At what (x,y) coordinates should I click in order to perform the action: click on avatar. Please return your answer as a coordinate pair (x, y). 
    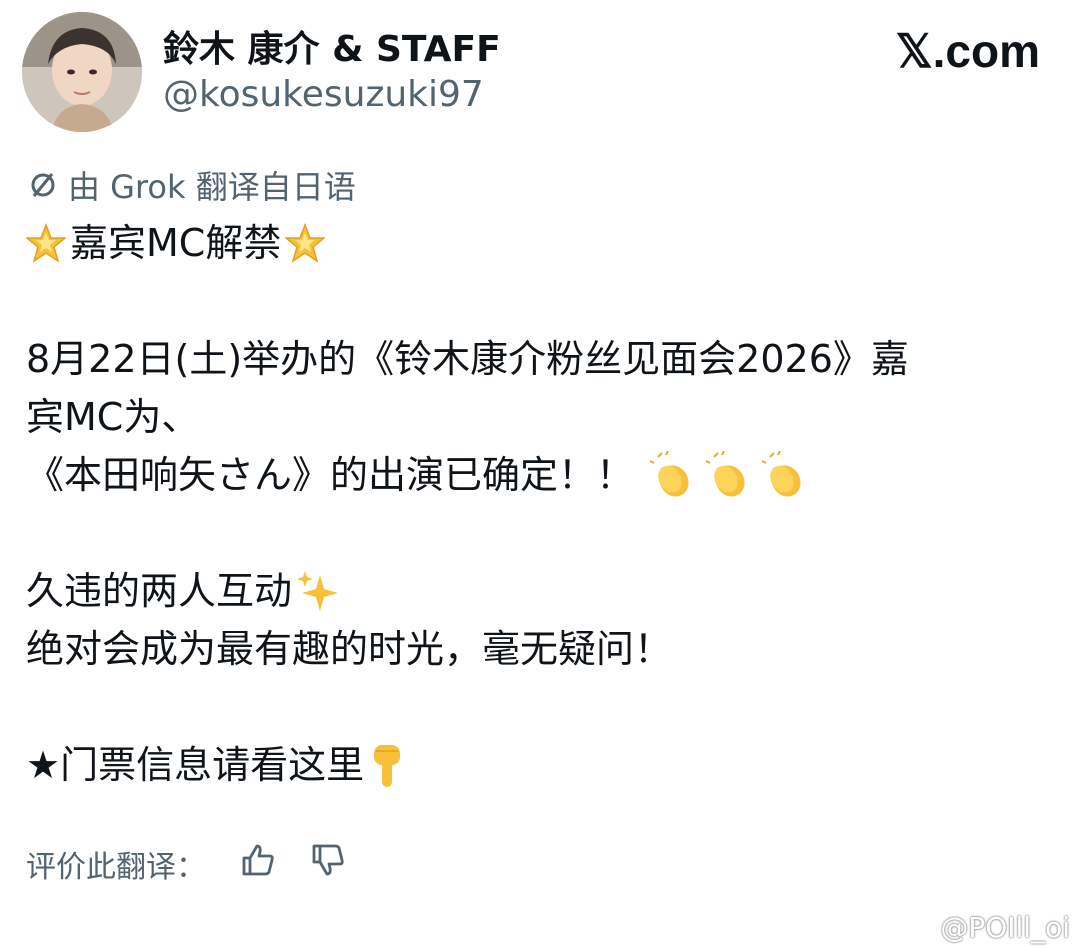
    Looking at the image, I should click on (82, 72).